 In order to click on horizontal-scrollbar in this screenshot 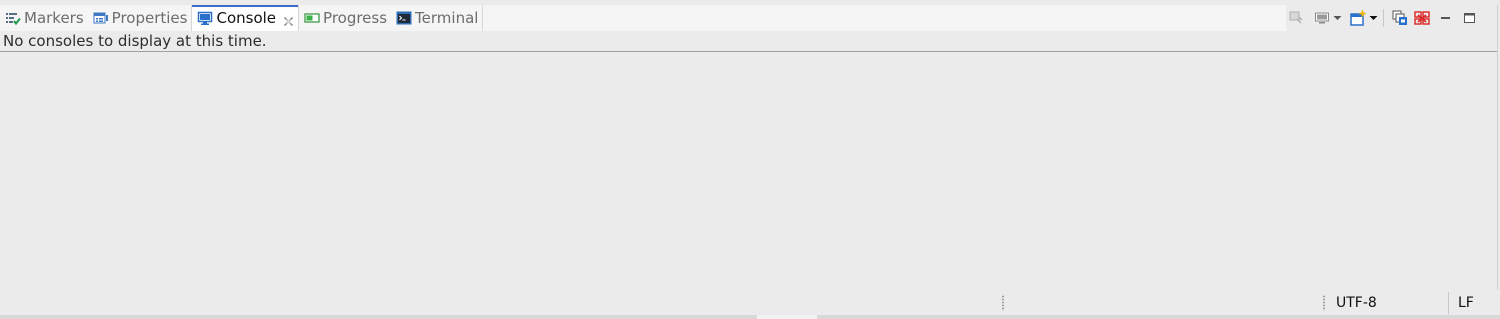, I will do `click(750, 317)`.